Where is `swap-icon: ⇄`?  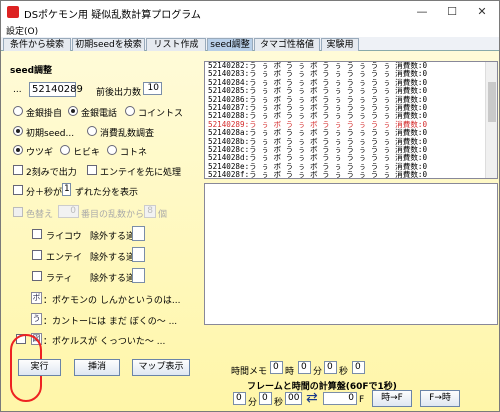
swap-icon: ⇄ is located at coordinates (312, 398).